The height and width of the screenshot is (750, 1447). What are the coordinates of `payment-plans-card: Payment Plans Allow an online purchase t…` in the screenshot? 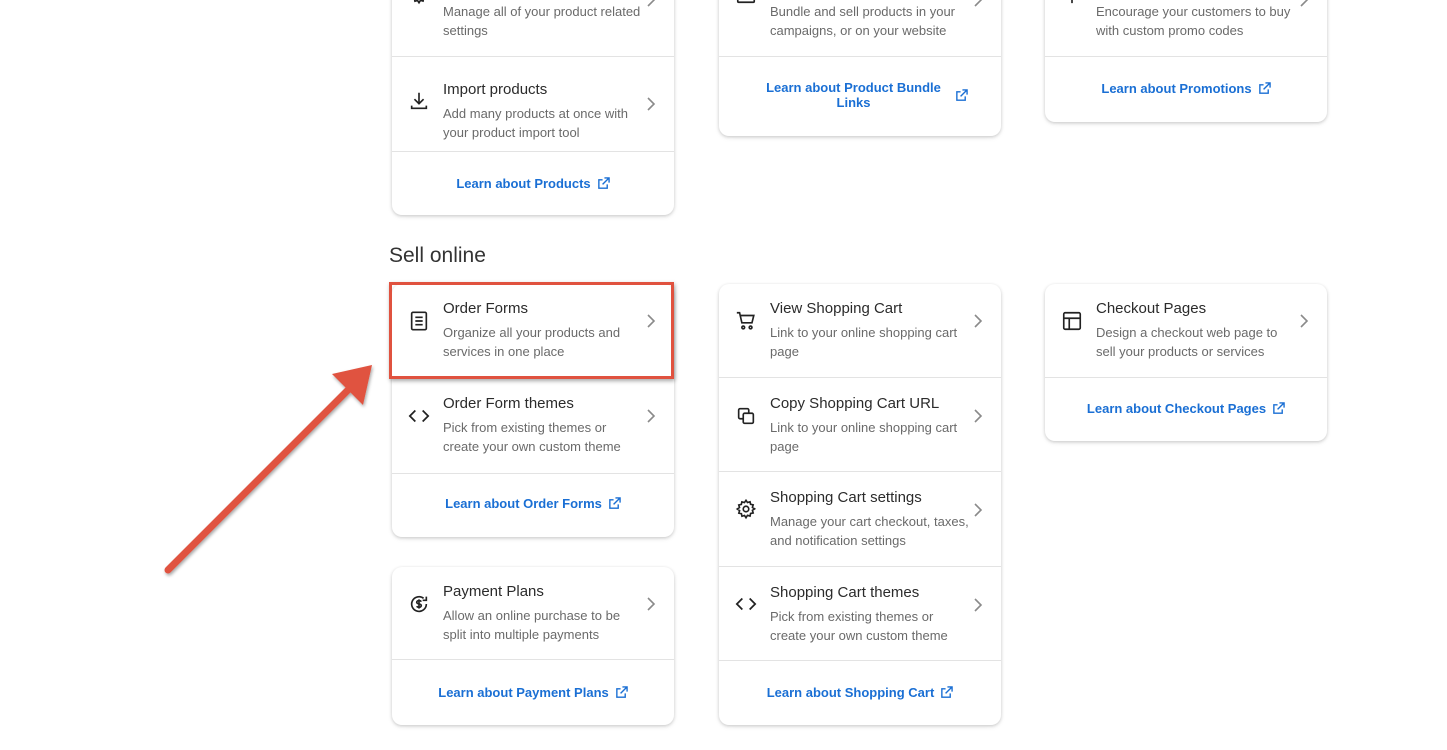 It's located at (533, 646).